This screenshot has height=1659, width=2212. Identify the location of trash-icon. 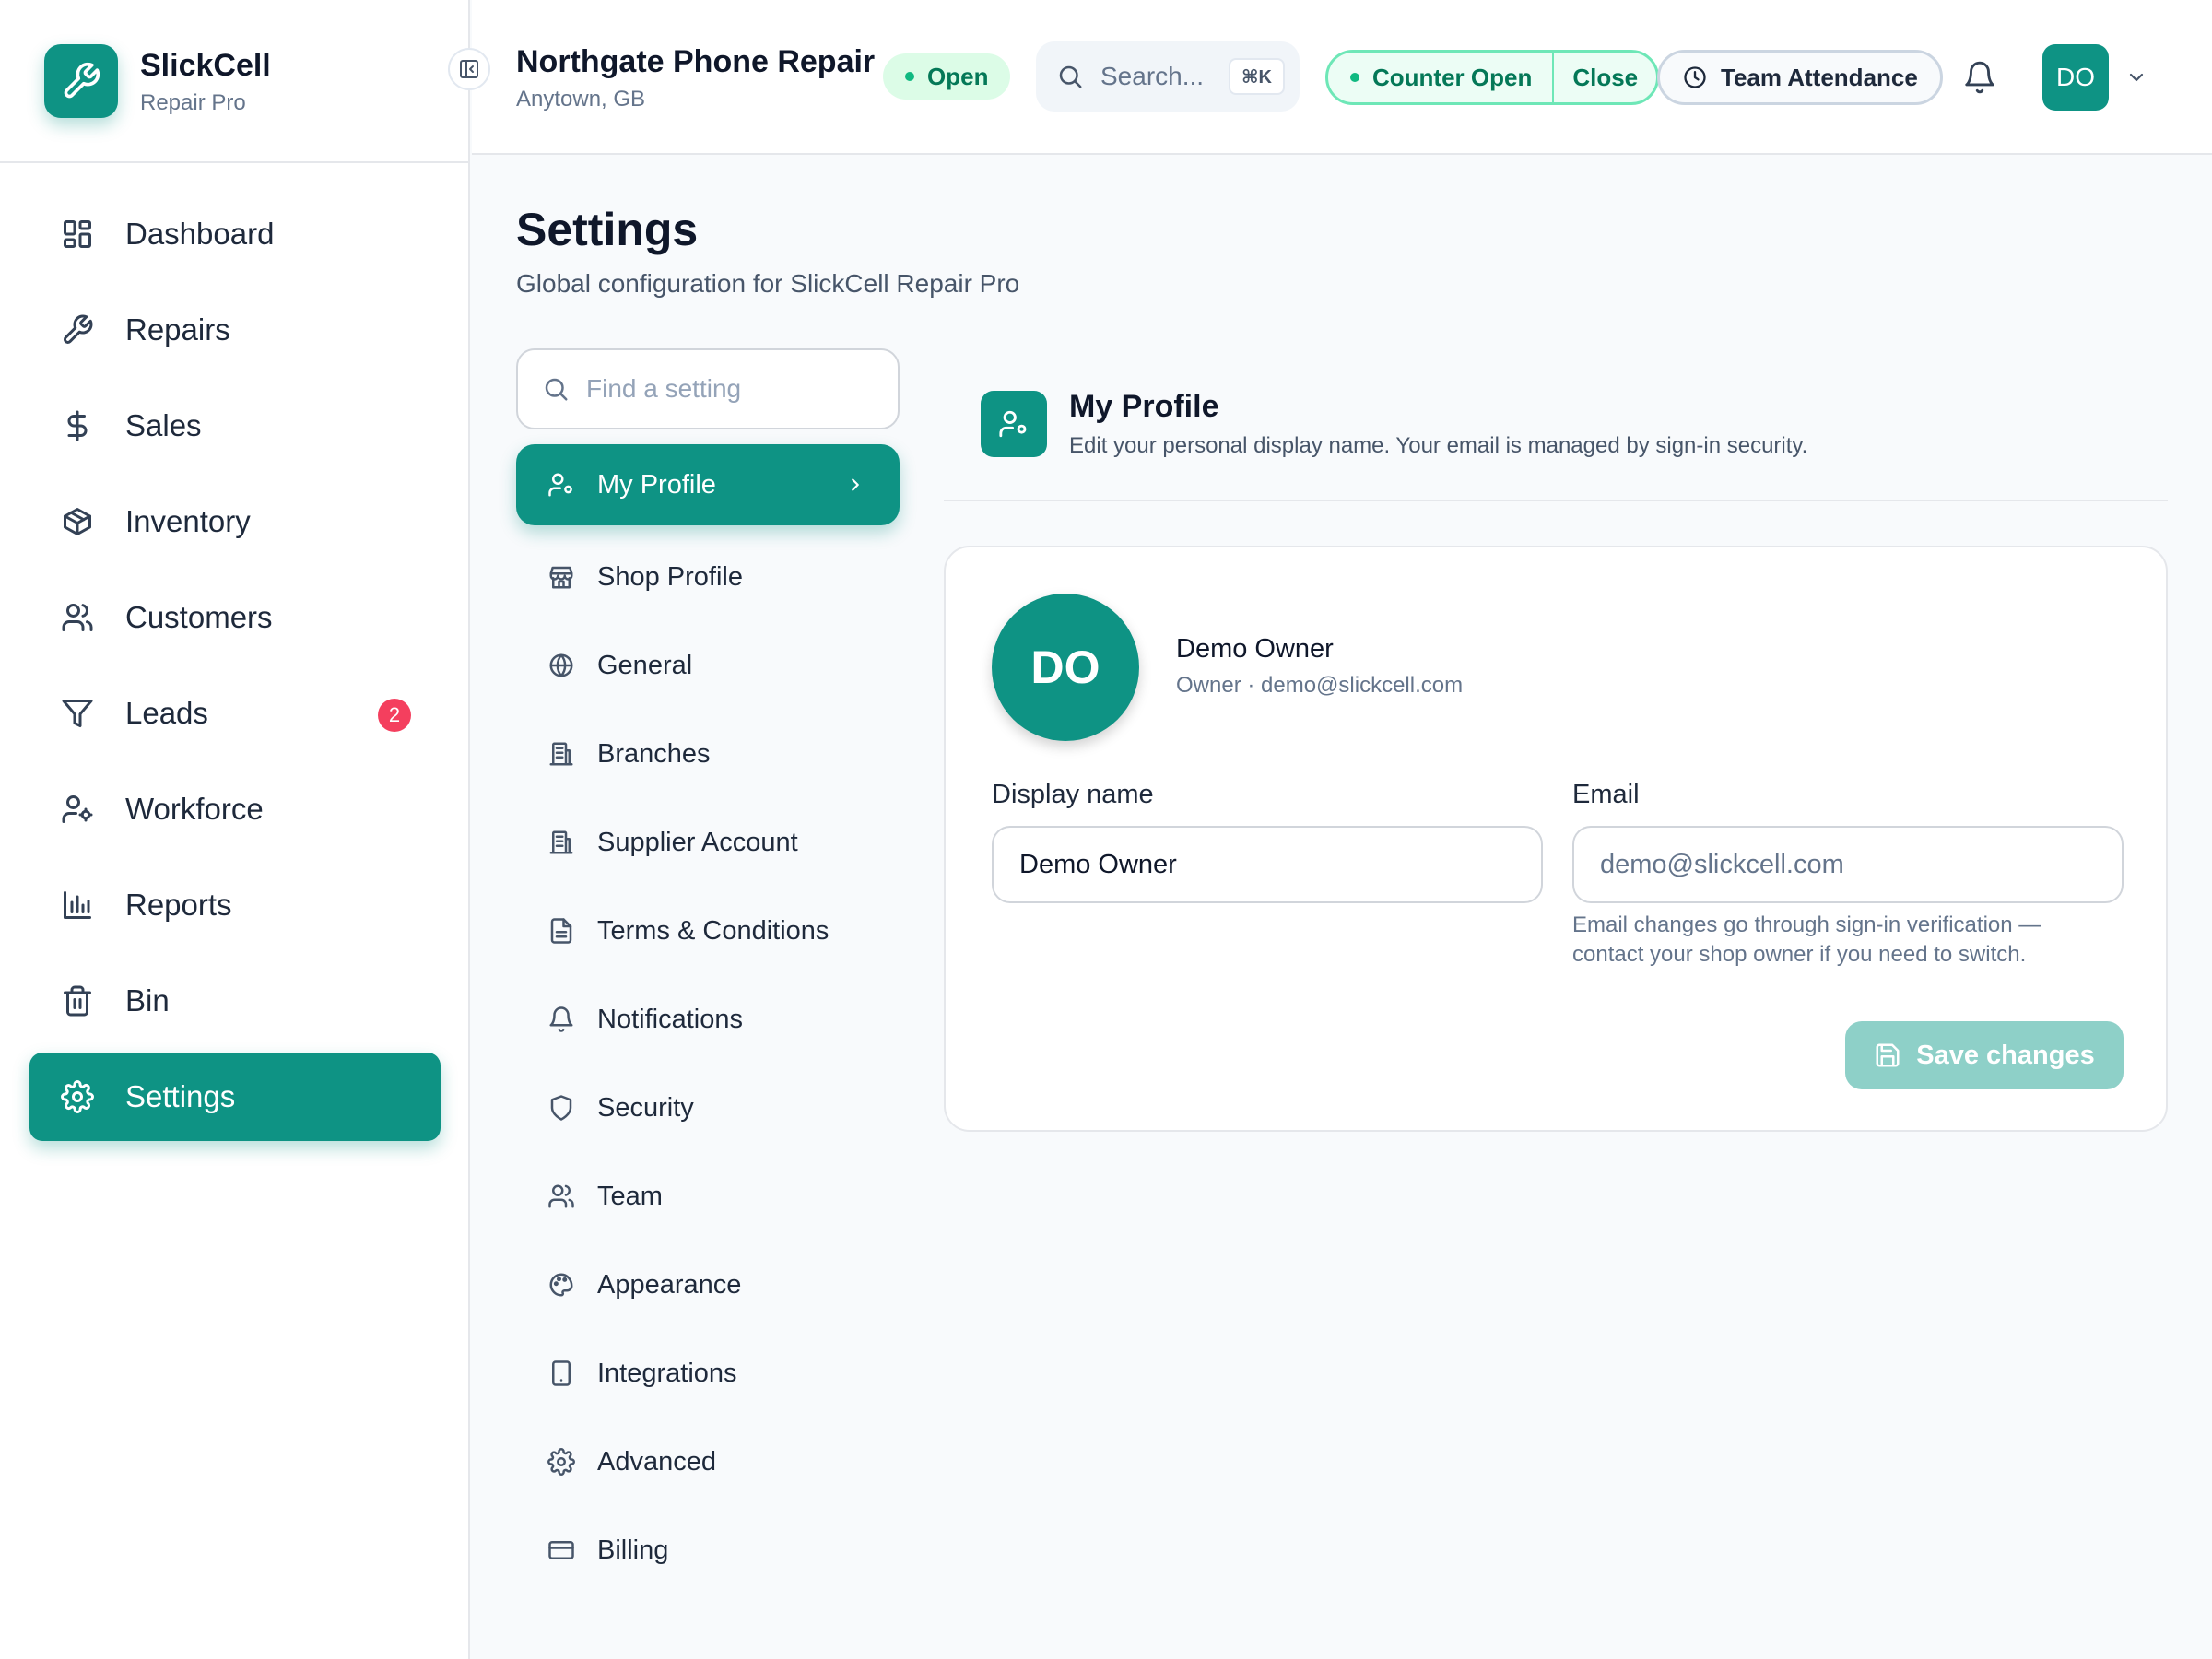
(77, 1000).